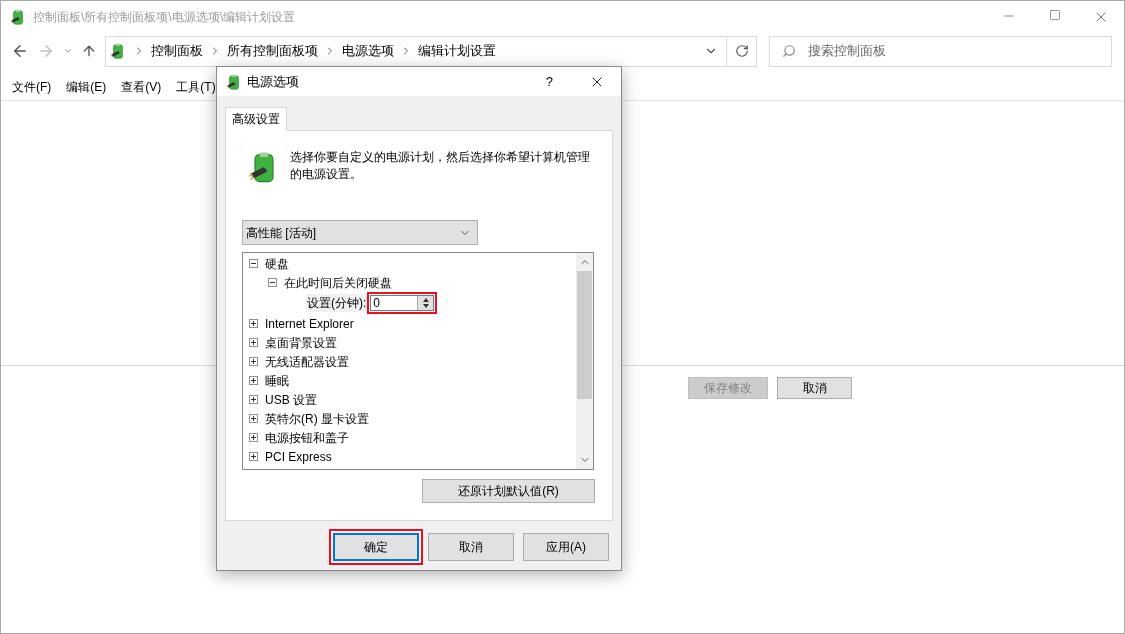 The width and height of the screenshot is (1125, 634). What do you see at coordinates (814, 388) in the screenshot?
I see `cancel-button: 取消` at bounding box center [814, 388].